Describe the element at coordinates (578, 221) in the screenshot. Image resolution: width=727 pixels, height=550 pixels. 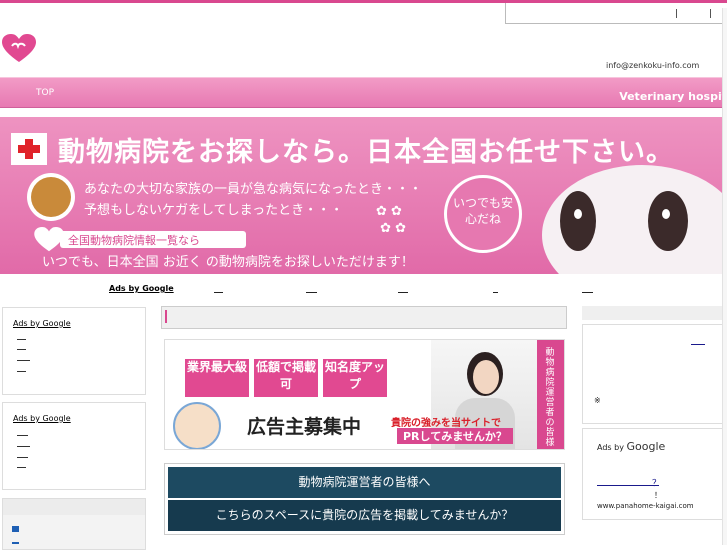
I see `mascot-eye-left` at that location.